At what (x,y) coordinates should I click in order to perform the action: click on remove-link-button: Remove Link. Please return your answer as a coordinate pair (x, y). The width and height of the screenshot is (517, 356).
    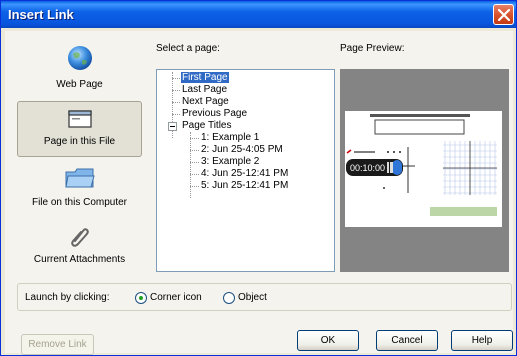
    Looking at the image, I should click on (57, 344).